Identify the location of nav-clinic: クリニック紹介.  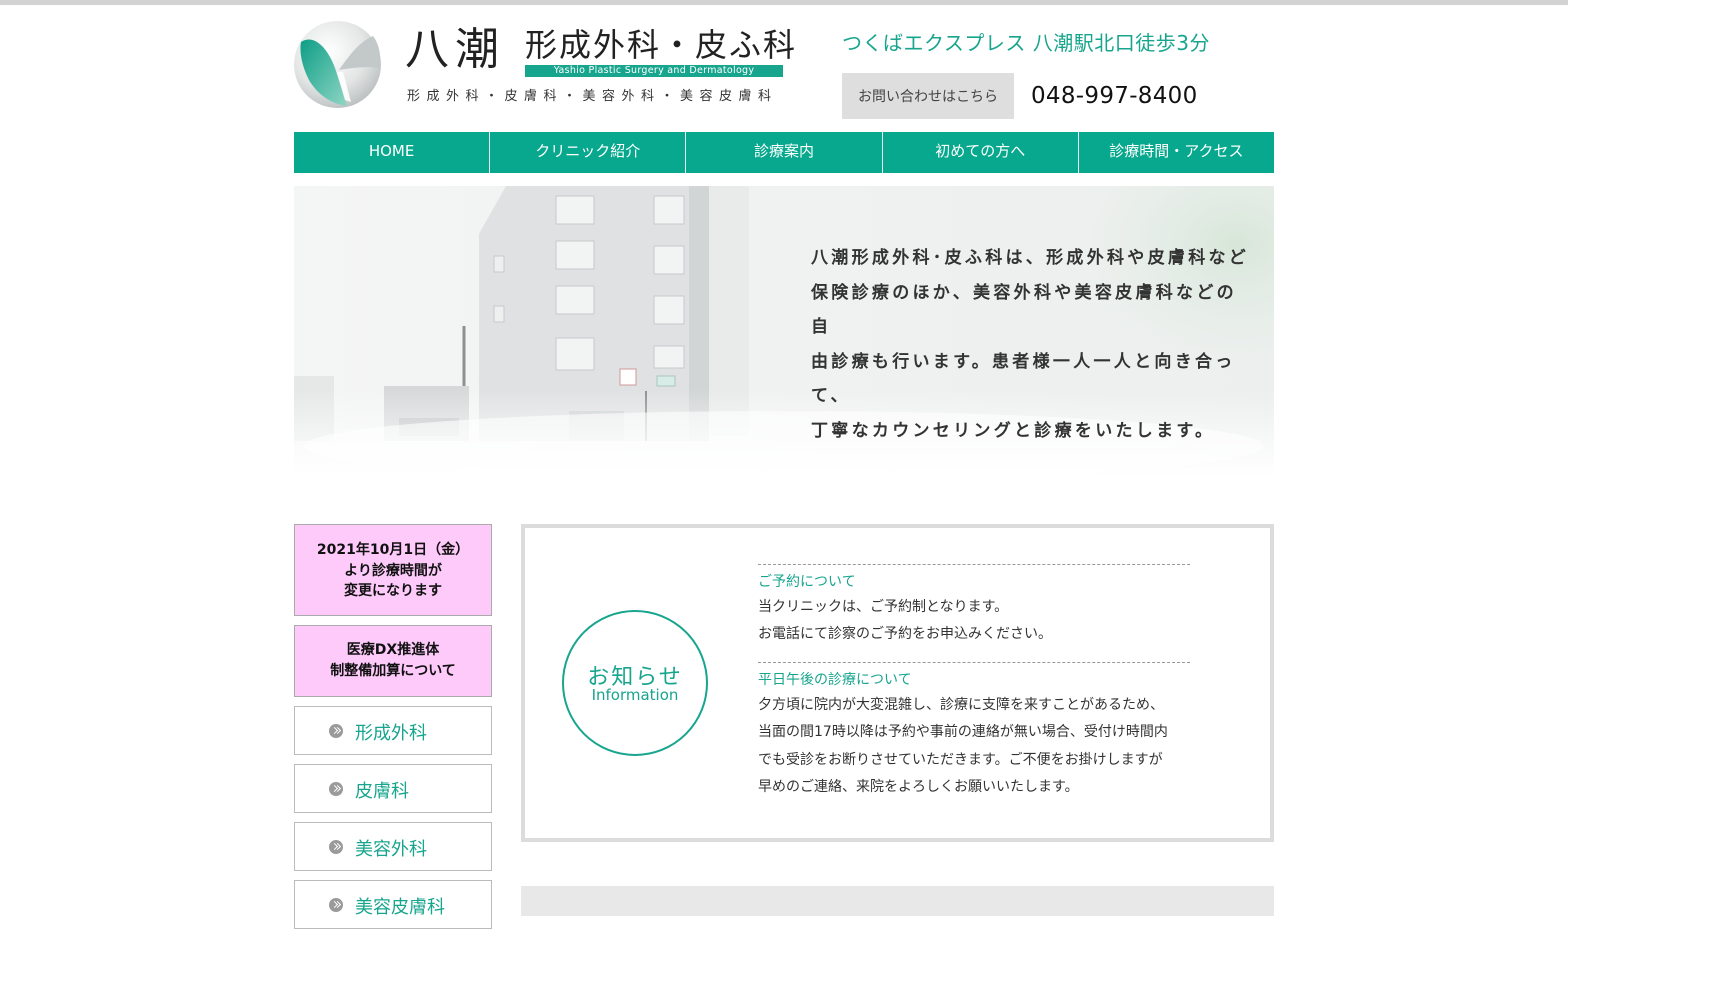
(588, 152).